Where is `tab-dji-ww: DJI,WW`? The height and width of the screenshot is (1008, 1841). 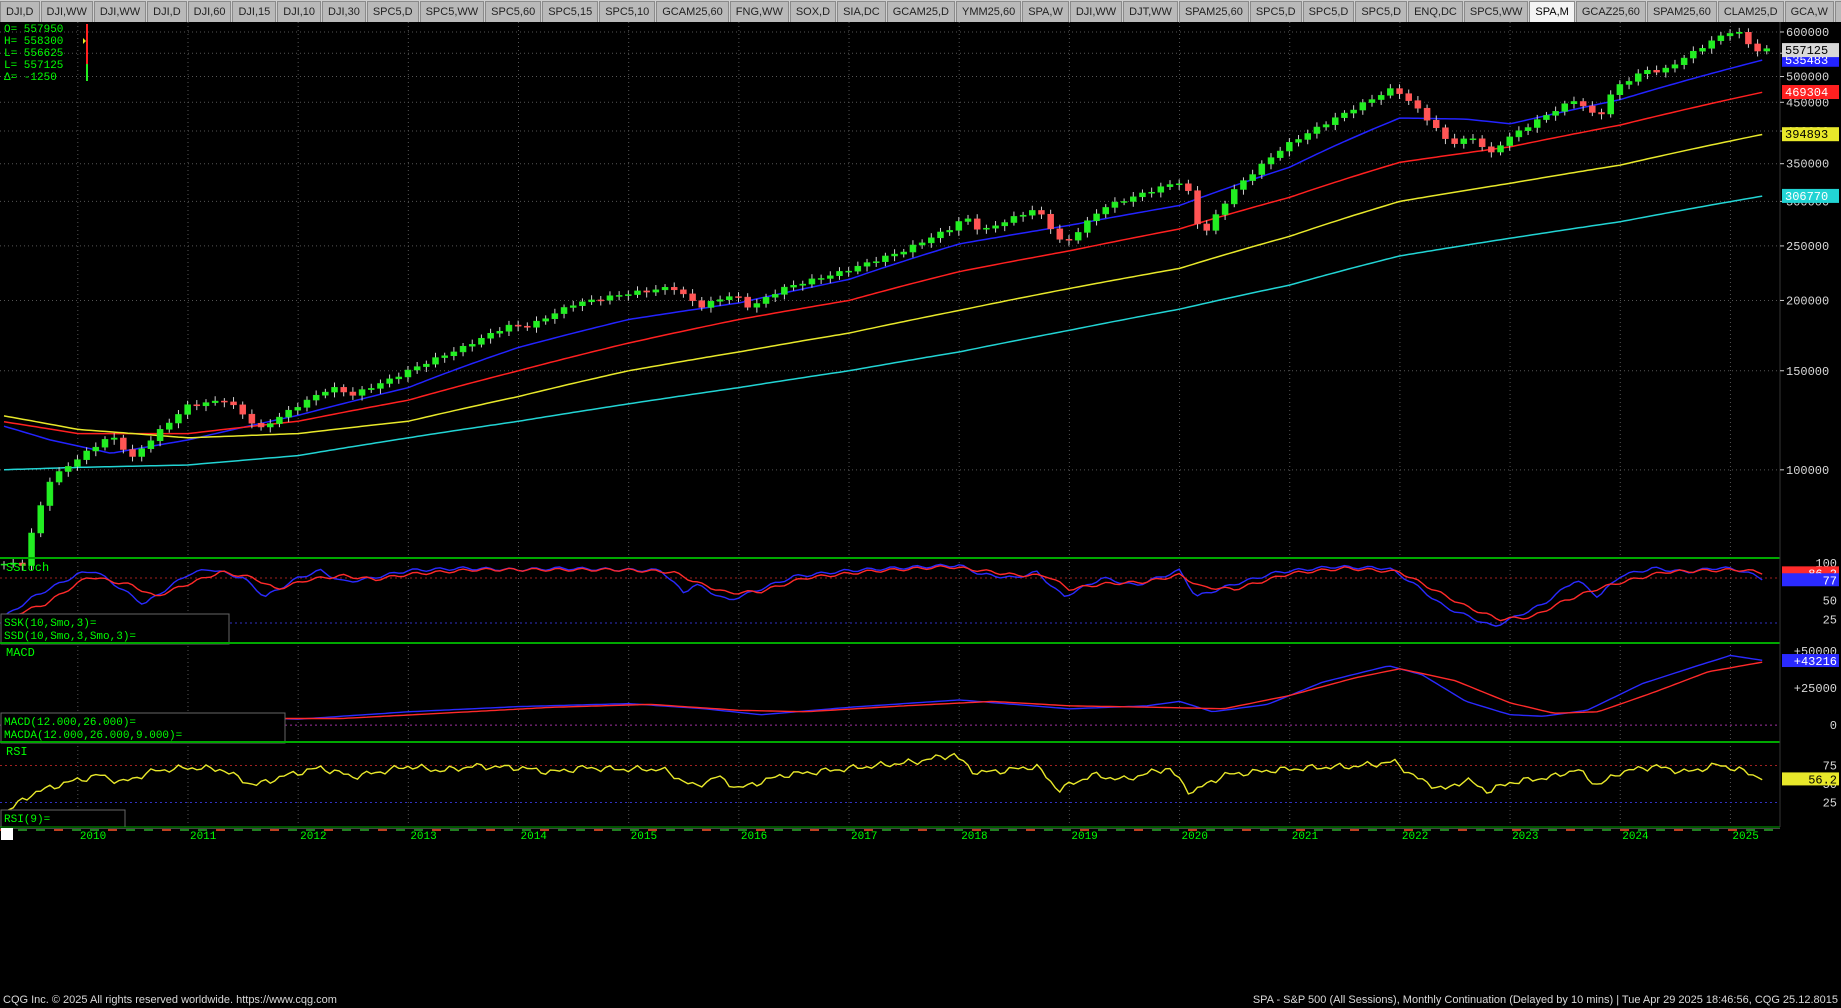
tab-dji-ww: DJI,WW is located at coordinates (66, 11).